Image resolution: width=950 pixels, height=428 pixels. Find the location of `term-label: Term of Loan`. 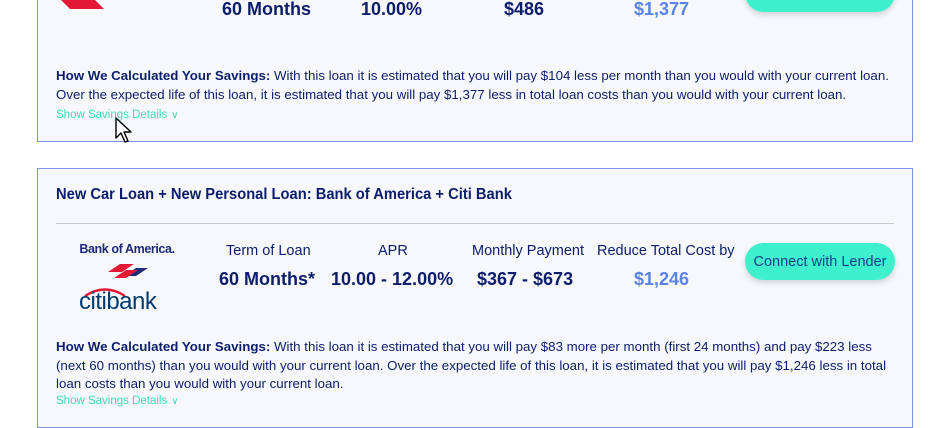

term-label: Term of Loan is located at coordinates (268, 251).